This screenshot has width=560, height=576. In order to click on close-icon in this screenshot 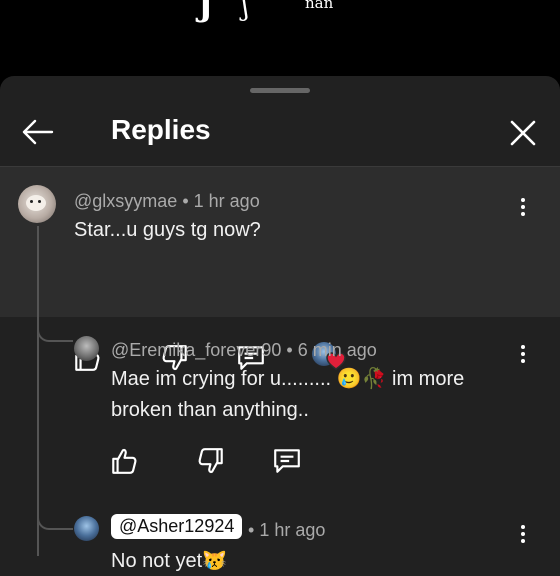, I will do `click(523, 133)`.